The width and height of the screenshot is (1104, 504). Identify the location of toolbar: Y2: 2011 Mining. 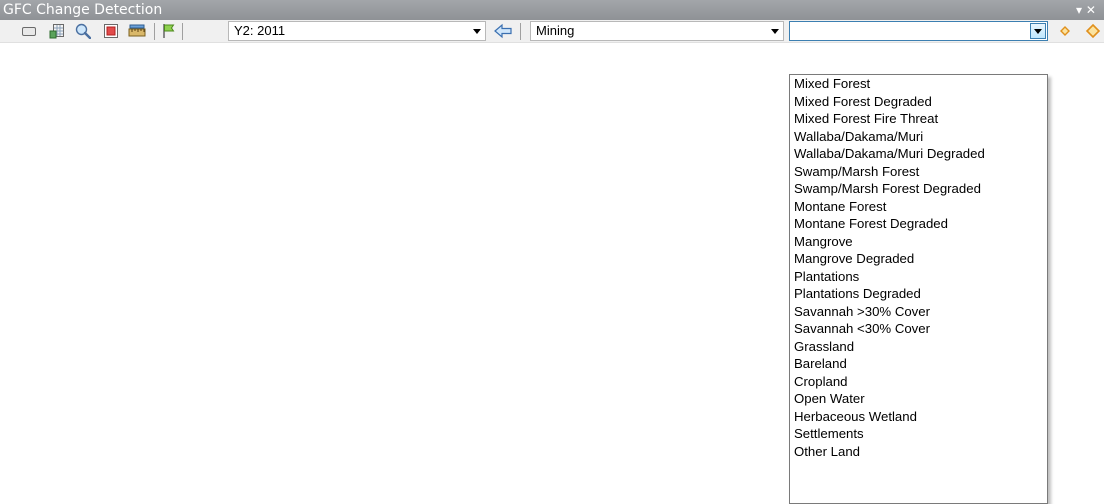
(552, 45).